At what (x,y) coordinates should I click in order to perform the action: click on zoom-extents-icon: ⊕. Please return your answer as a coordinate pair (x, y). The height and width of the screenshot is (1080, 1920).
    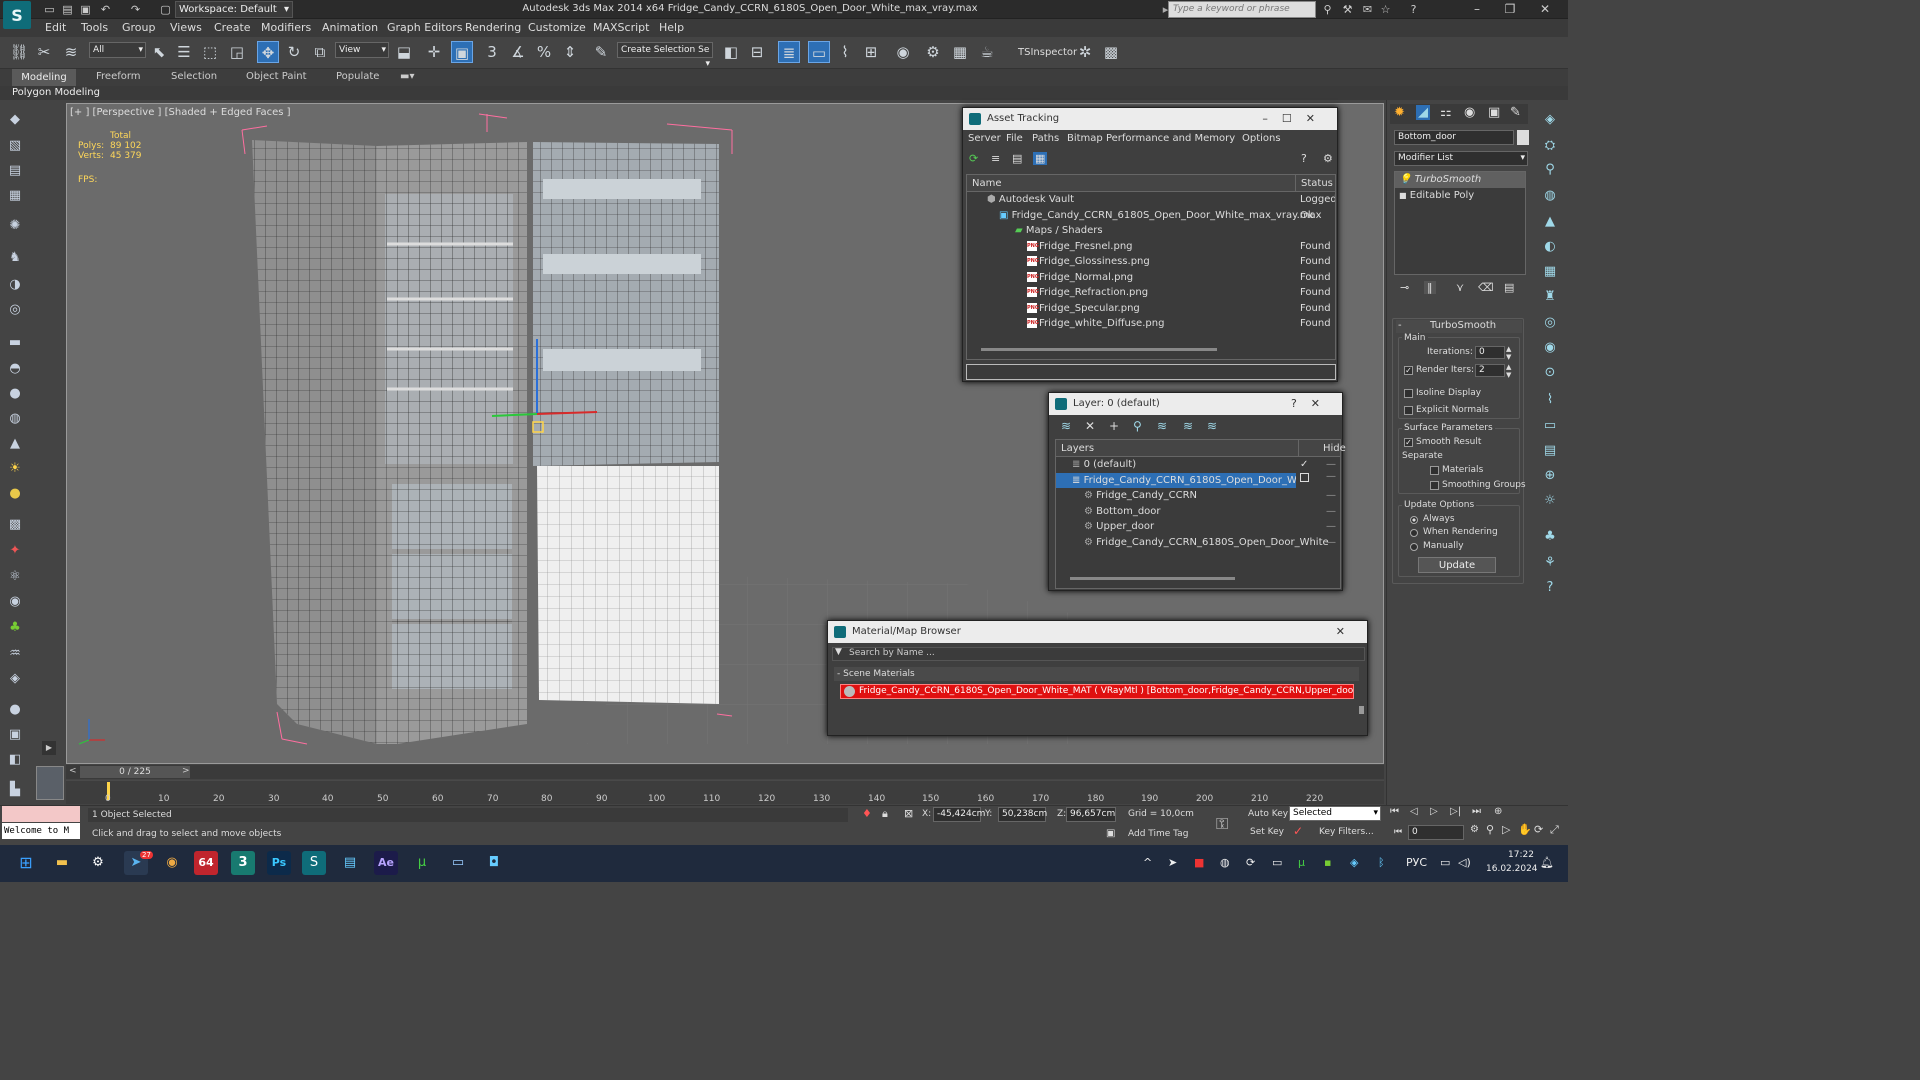
    Looking at the image, I should click on (1498, 811).